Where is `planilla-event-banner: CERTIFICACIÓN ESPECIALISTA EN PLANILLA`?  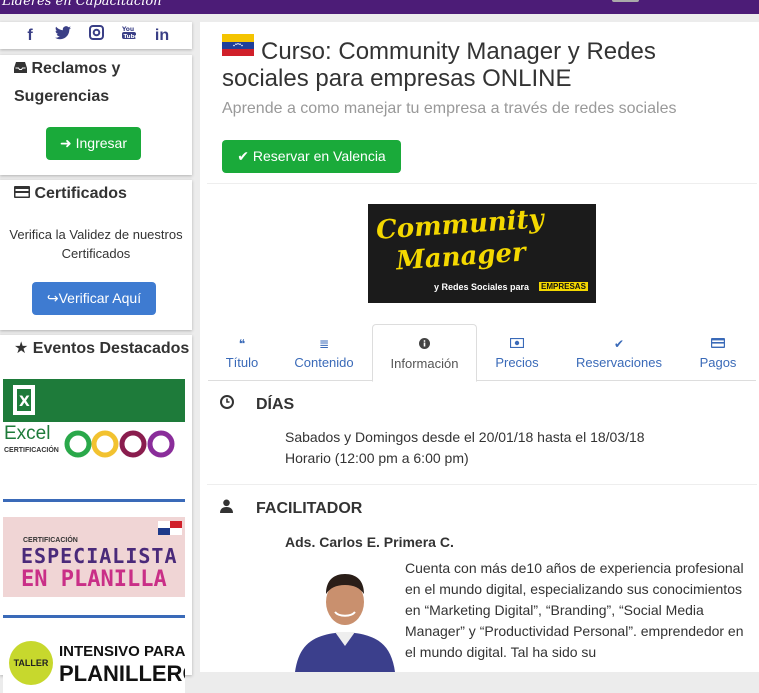 planilla-event-banner: CERTIFICACIÓN ESPECIALISTA EN PLANILLA is located at coordinates (94, 557).